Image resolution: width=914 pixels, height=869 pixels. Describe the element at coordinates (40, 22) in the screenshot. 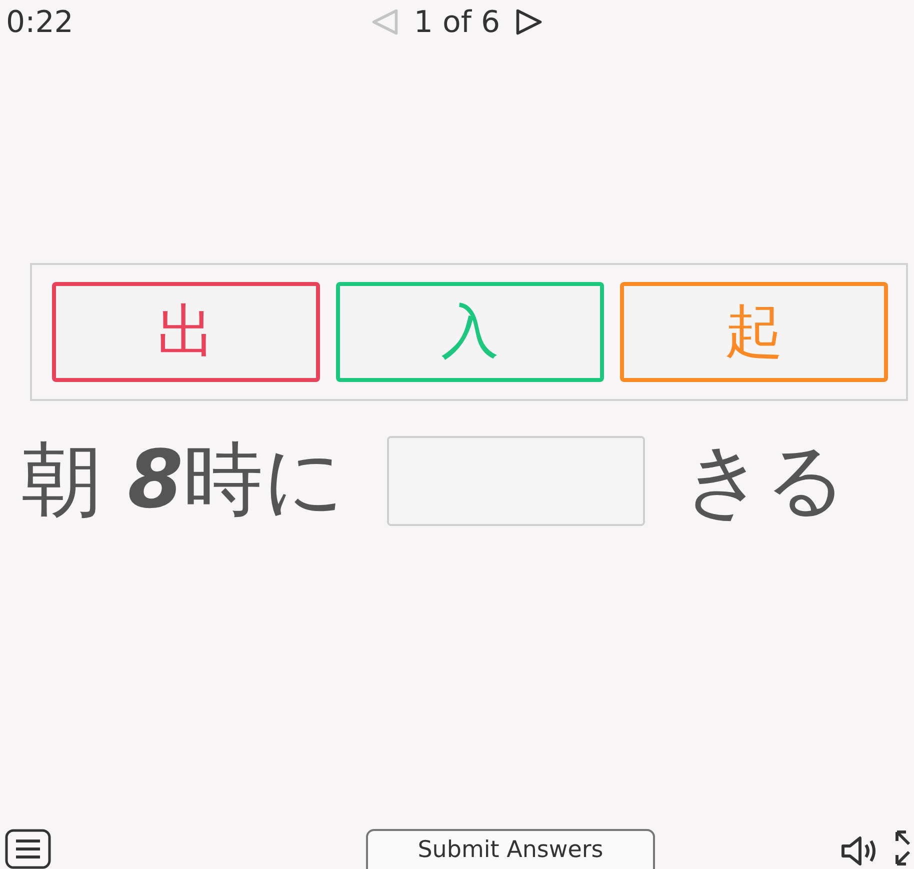

I see `timer: 0:22` at that location.